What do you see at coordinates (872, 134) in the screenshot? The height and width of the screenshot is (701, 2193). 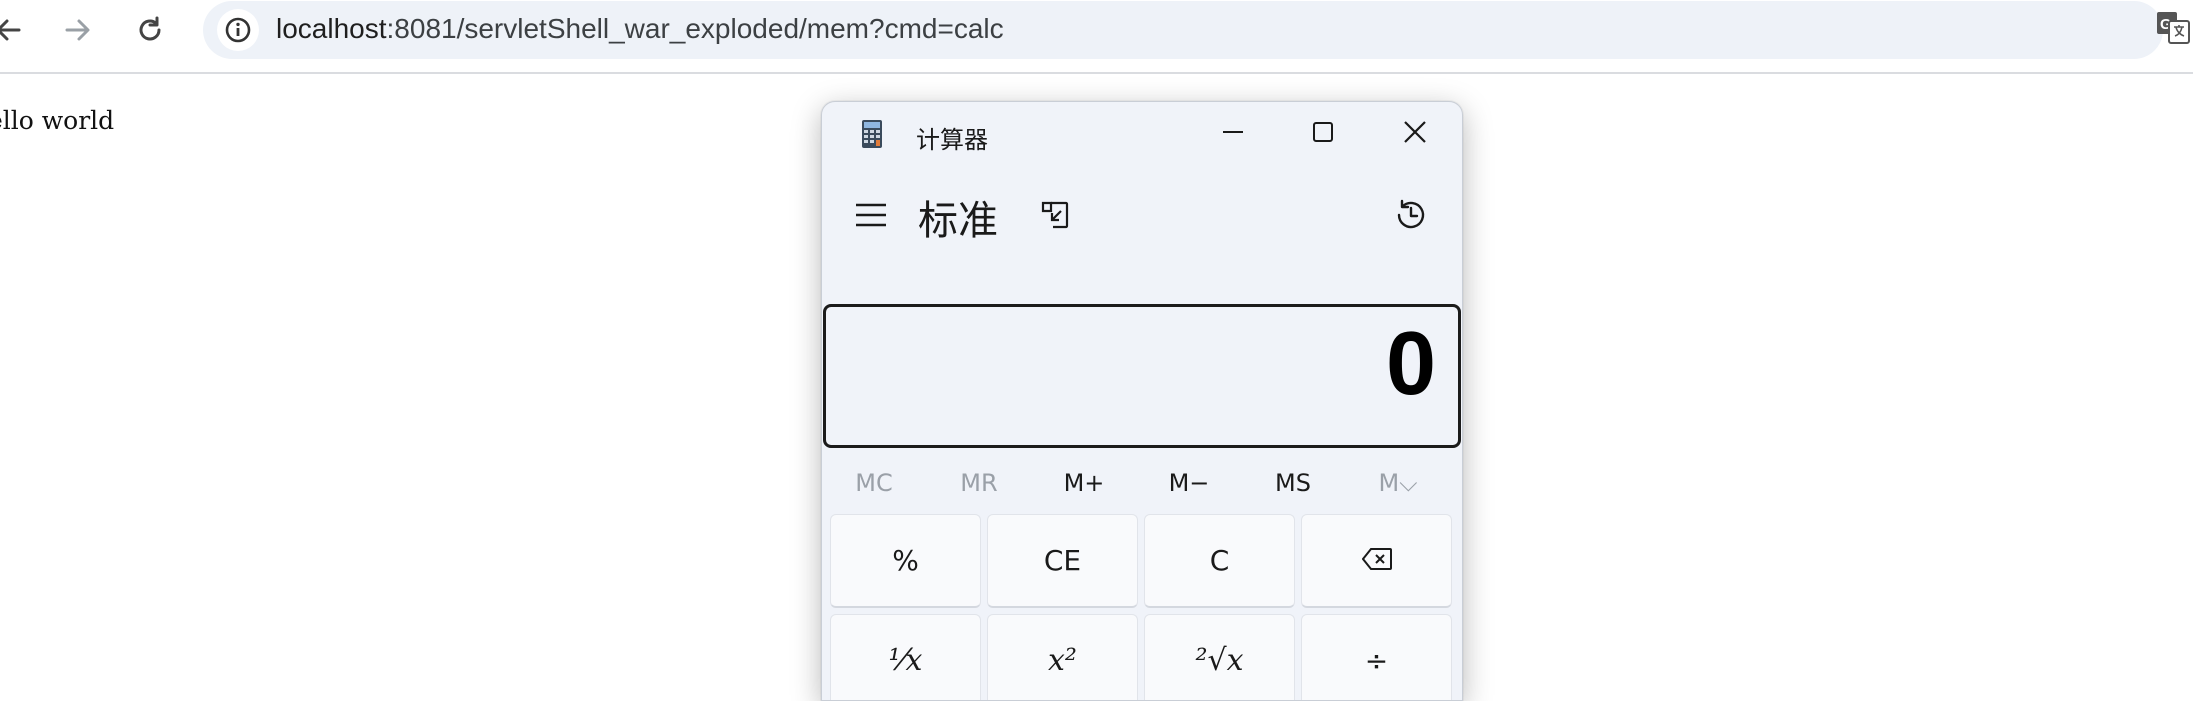 I see `calculator-app-icon` at bounding box center [872, 134].